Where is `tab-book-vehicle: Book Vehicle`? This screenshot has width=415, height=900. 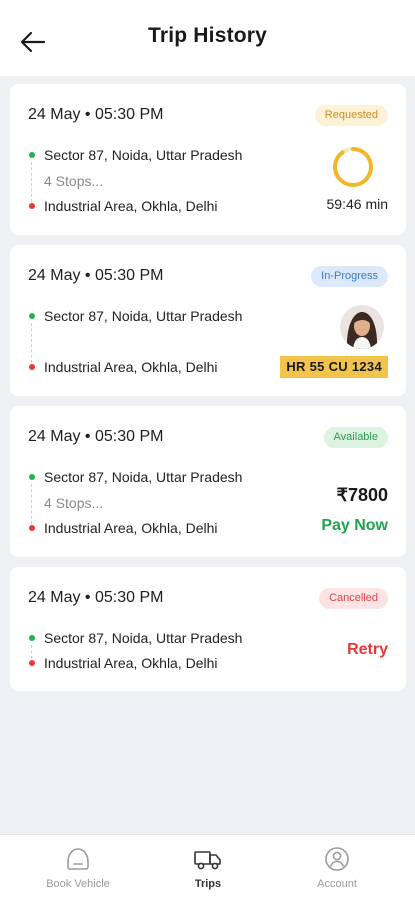
tab-book-vehicle: Book Vehicle is located at coordinates (78, 867).